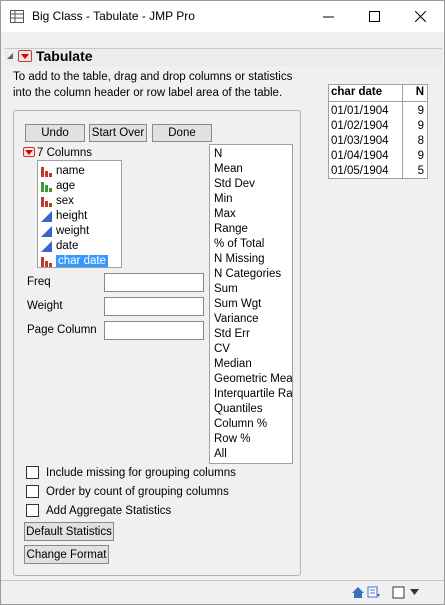  I want to click on weight-drop-zone, so click(154, 306).